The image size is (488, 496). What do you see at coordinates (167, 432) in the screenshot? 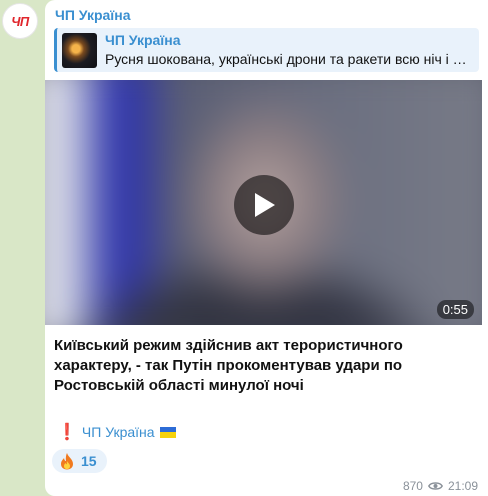
I see `ukraine-flag-icon` at bounding box center [167, 432].